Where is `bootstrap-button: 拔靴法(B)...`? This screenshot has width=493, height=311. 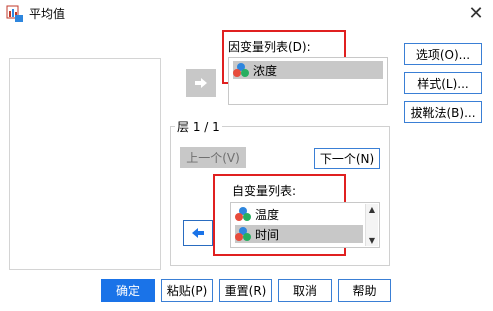 bootstrap-button: 拔靴法(B)... is located at coordinates (443, 112).